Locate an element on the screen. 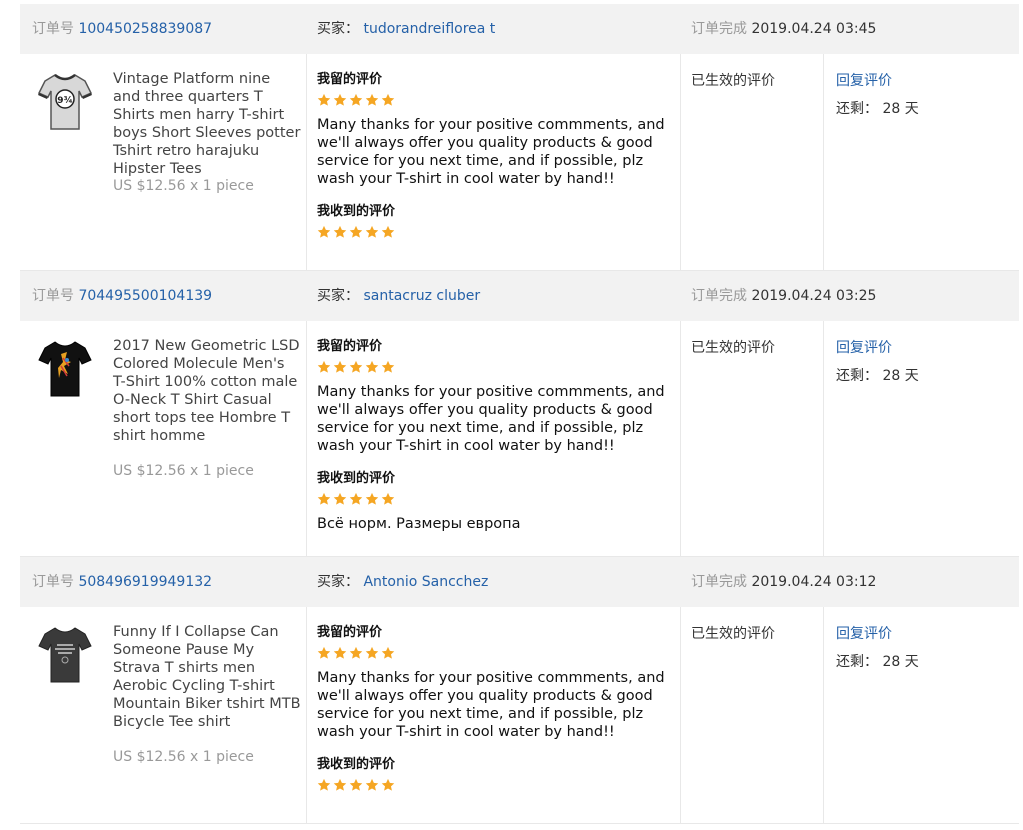 The width and height of the screenshot is (1023, 830). svg-text: 9¾ is located at coordinates (65, 101).